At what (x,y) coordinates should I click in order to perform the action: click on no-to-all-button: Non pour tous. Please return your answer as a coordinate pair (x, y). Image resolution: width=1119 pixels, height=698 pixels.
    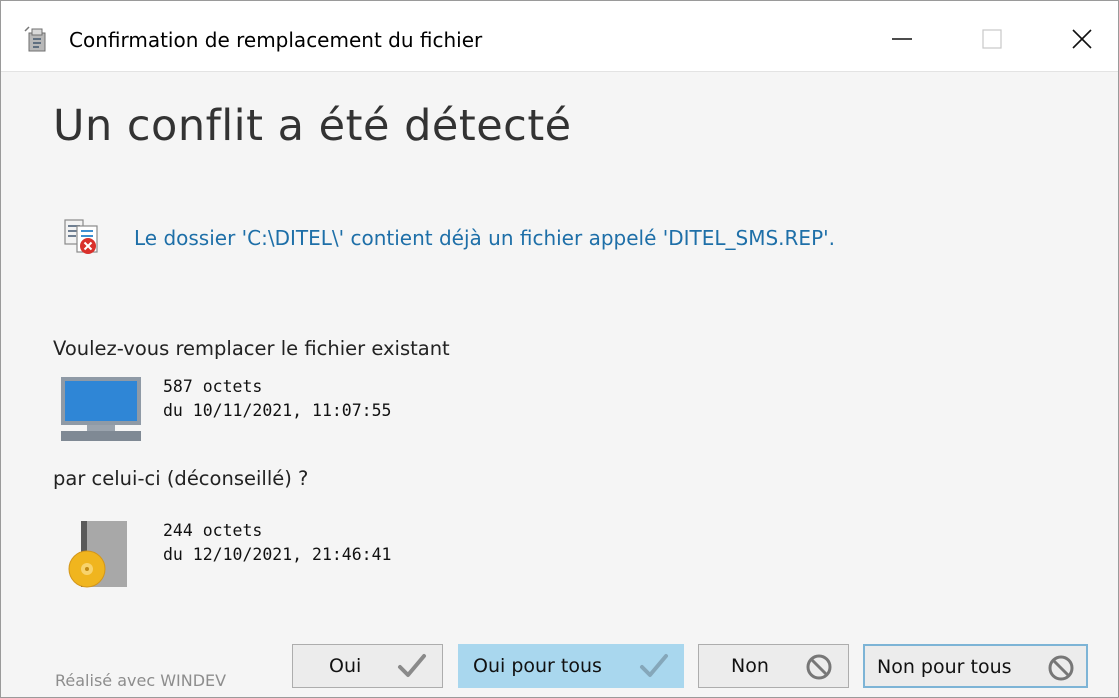
    Looking at the image, I should click on (975, 666).